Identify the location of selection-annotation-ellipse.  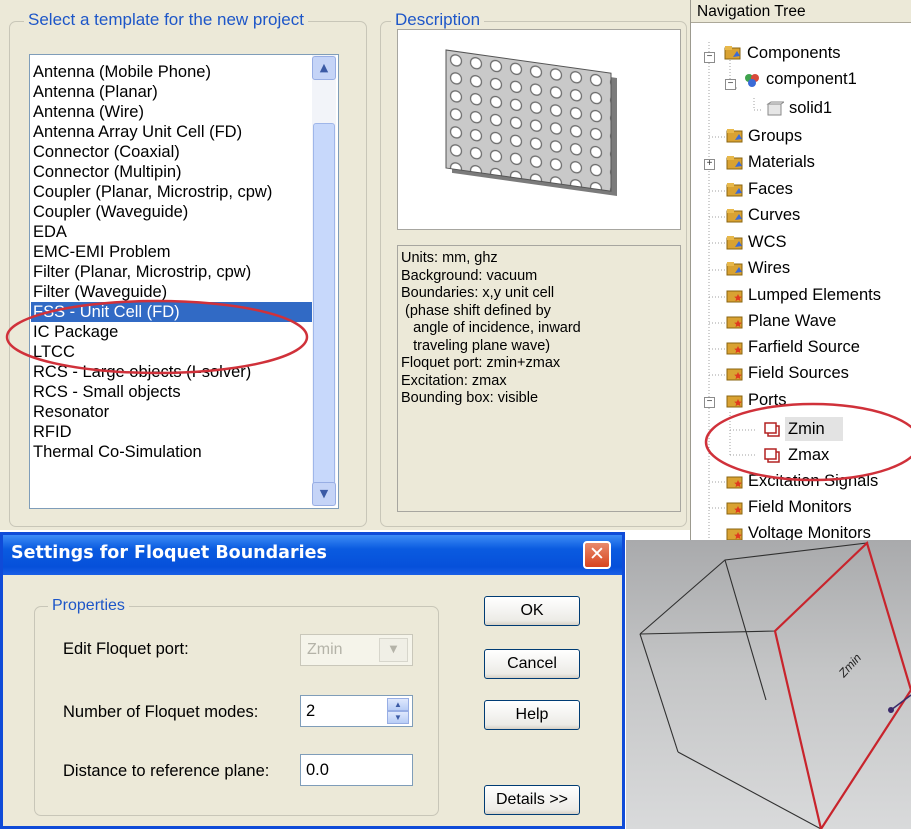
(157, 337).